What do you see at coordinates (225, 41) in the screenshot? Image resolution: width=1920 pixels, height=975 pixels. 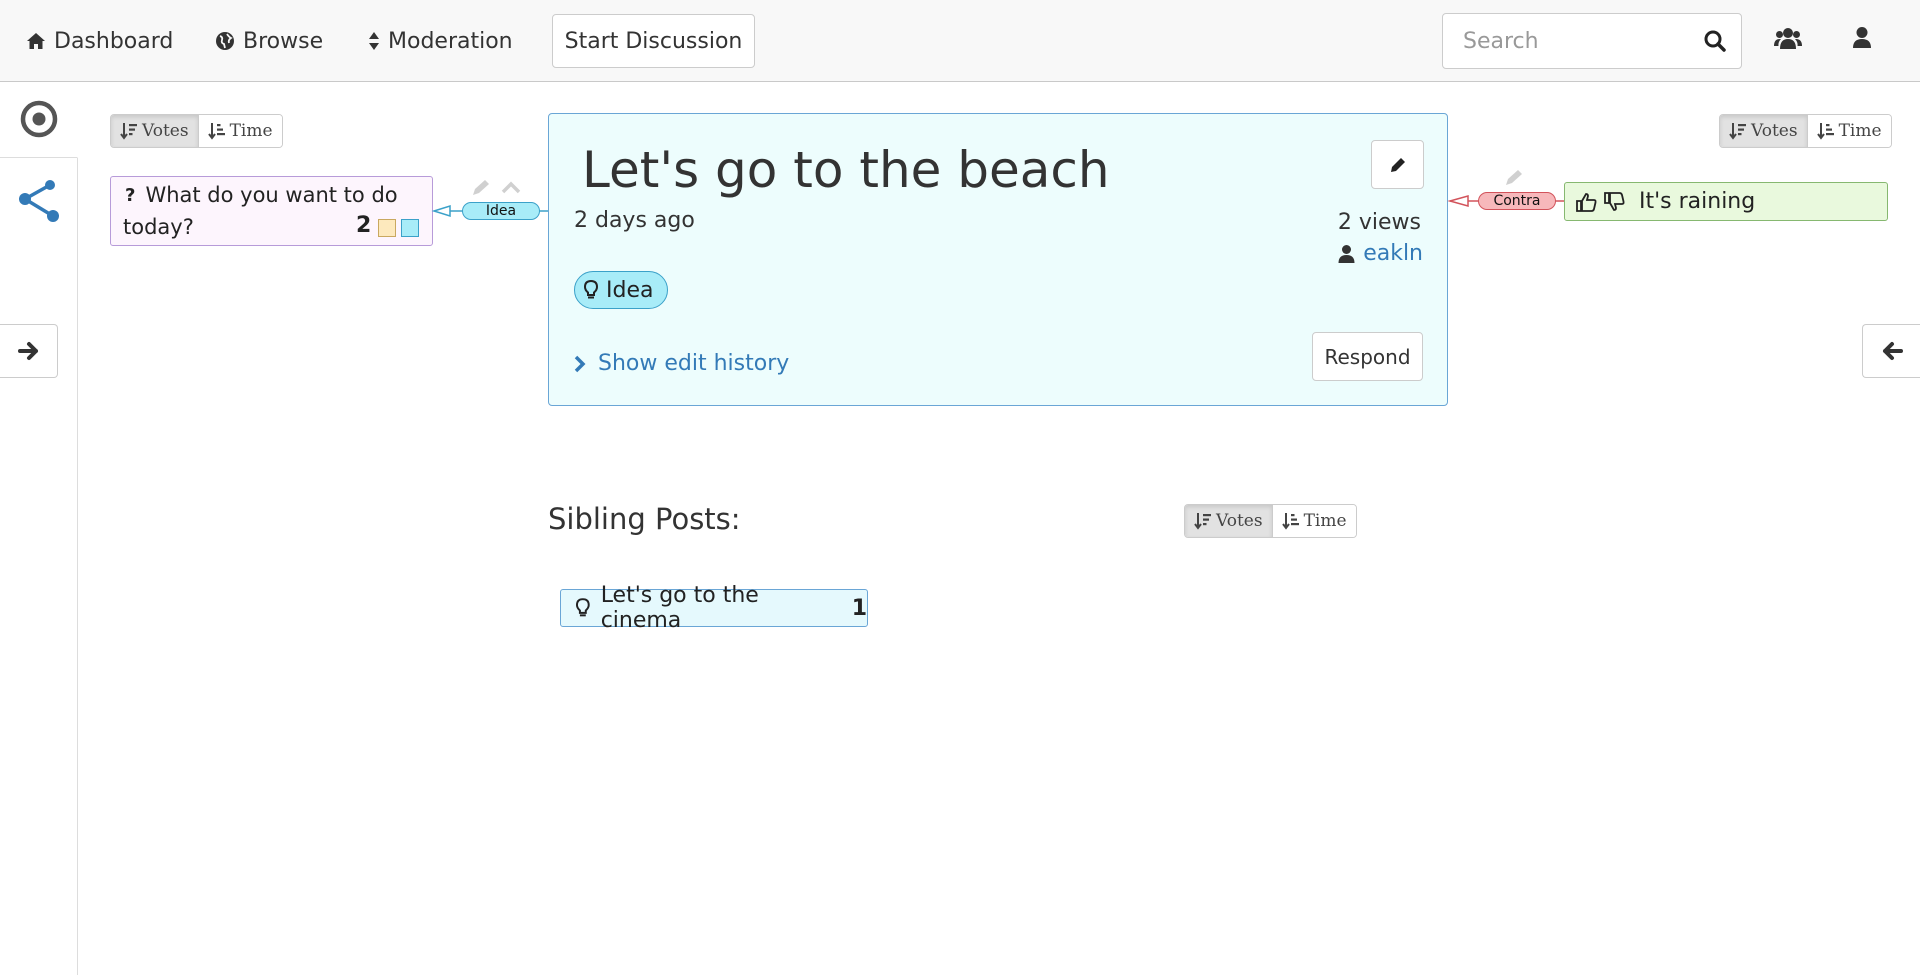 I see `globe-icon` at bounding box center [225, 41].